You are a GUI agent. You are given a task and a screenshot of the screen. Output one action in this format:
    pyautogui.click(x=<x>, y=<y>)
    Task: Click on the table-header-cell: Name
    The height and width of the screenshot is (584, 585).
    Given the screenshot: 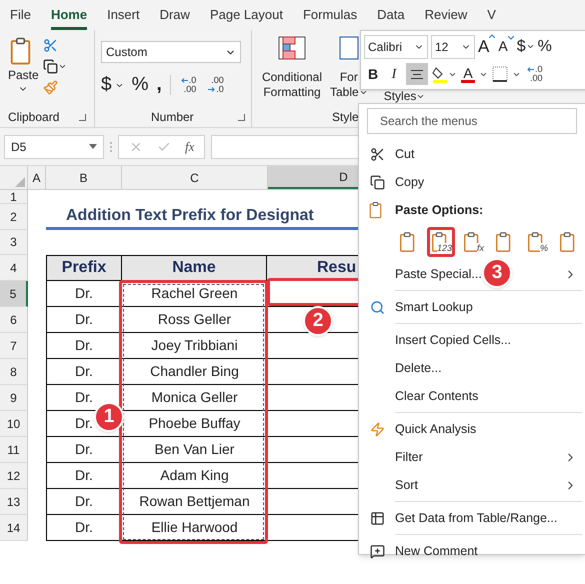 What is the action you would take?
    pyautogui.click(x=194, y=268)
    